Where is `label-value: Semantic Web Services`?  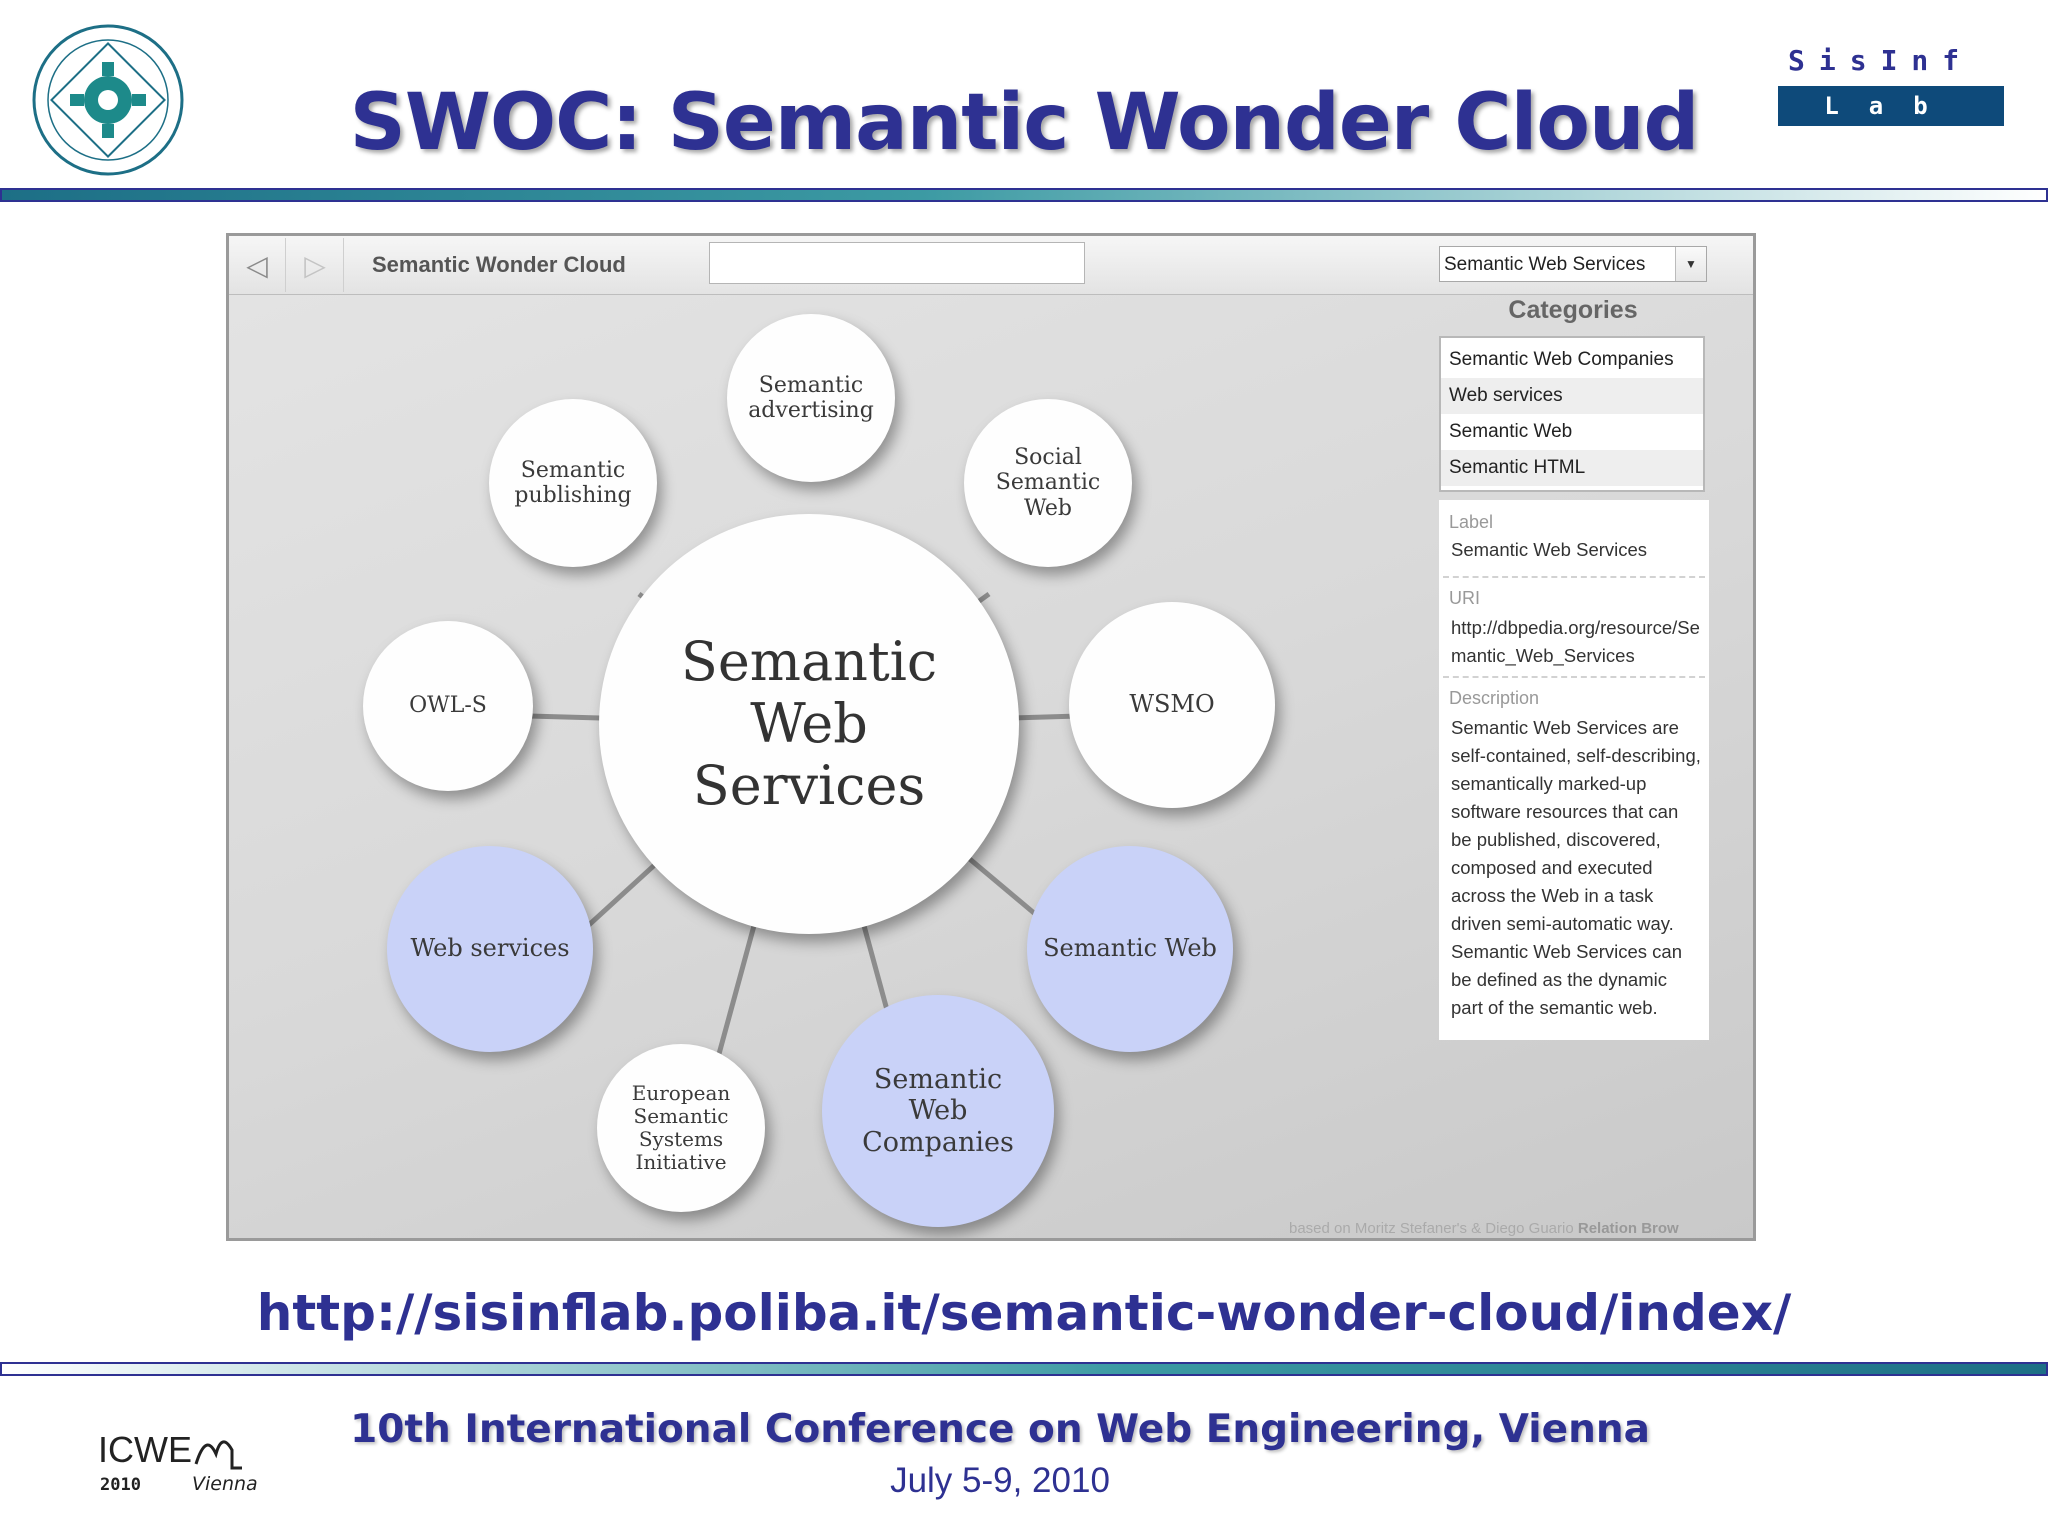 label-value: Semantic Web Services is located at coordinates (1549, 549).